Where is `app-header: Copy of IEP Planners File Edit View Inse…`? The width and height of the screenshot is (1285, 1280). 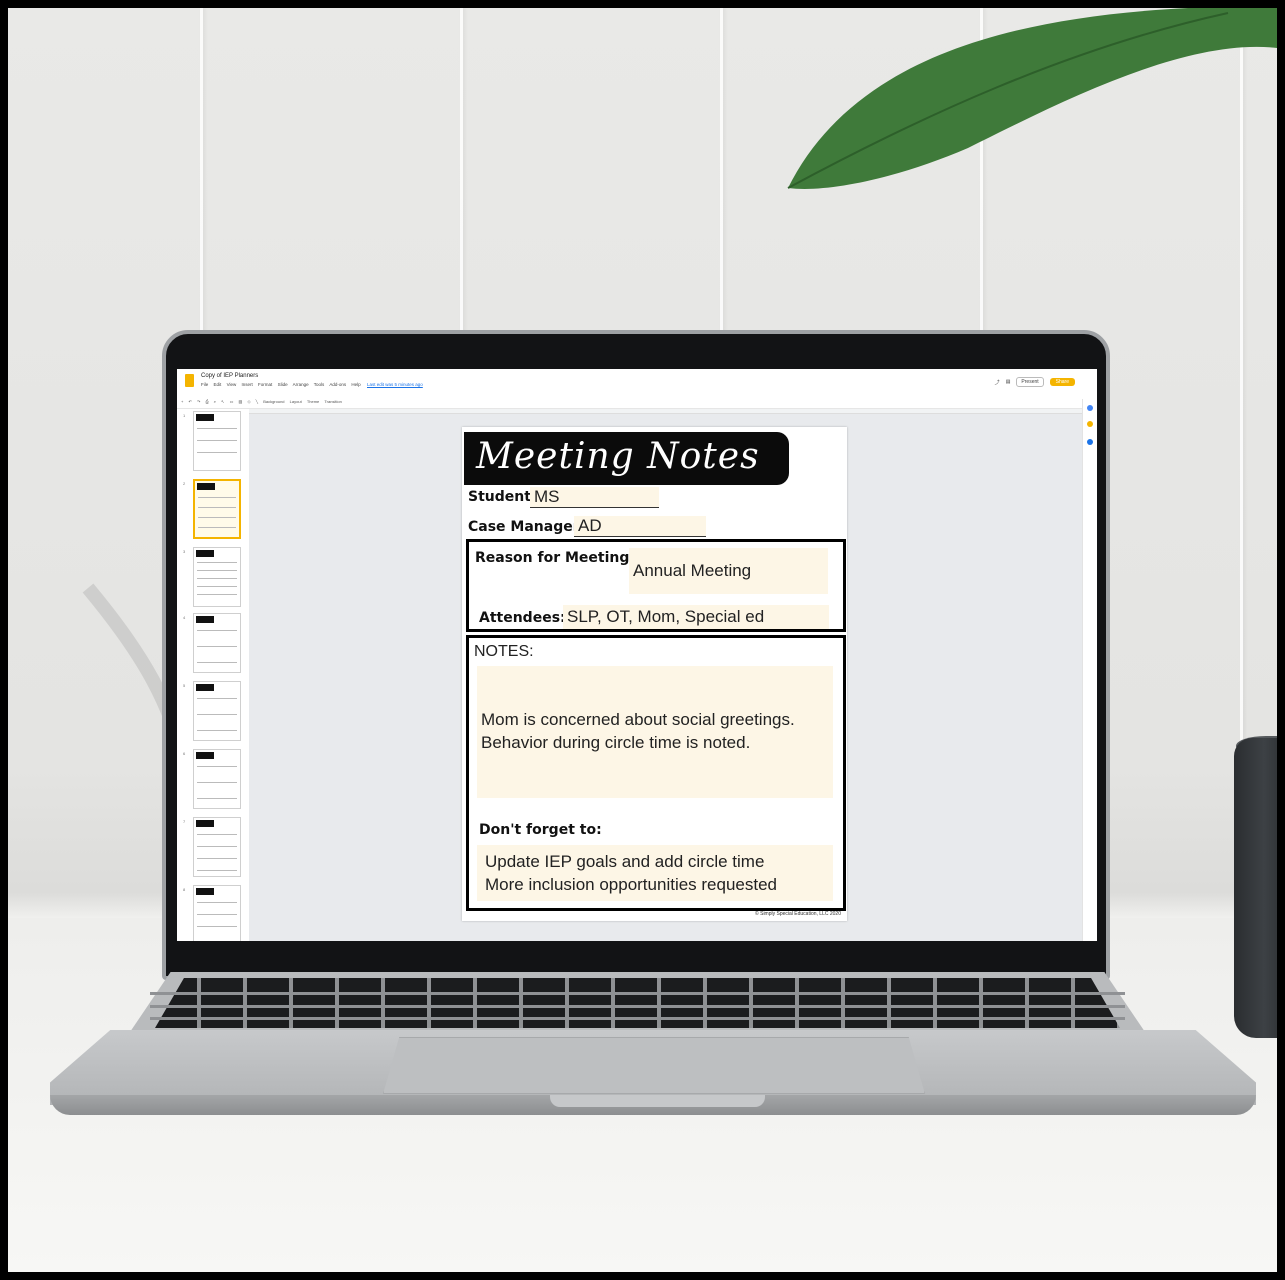 app-header: Copy of IEP Planners File Edit View Inse… is located at coordinates (637, 384).